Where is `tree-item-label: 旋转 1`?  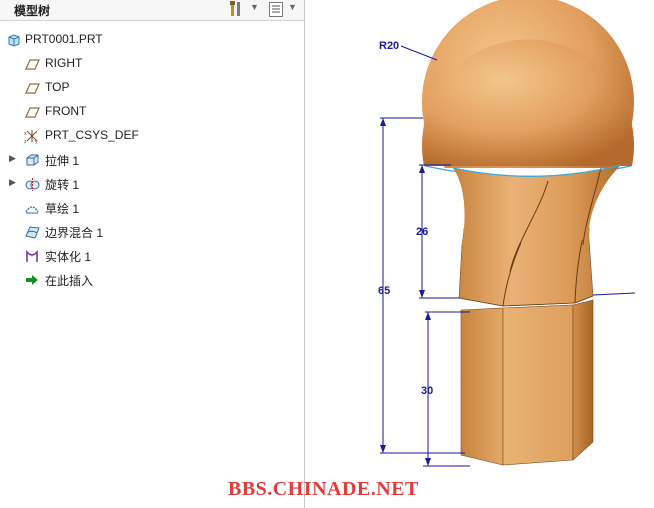 tree-item-label: 旋转 1 is located at coordinates (62, 185).